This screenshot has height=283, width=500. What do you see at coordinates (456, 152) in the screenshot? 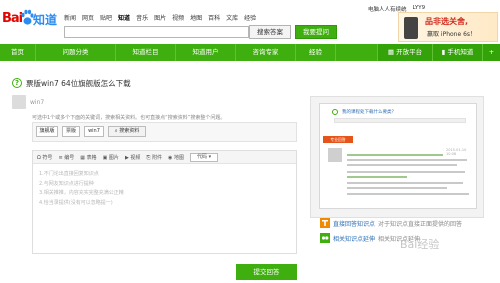
I see `preview-time: 2015-01-10 10:08` at bounding box center [456, 152].